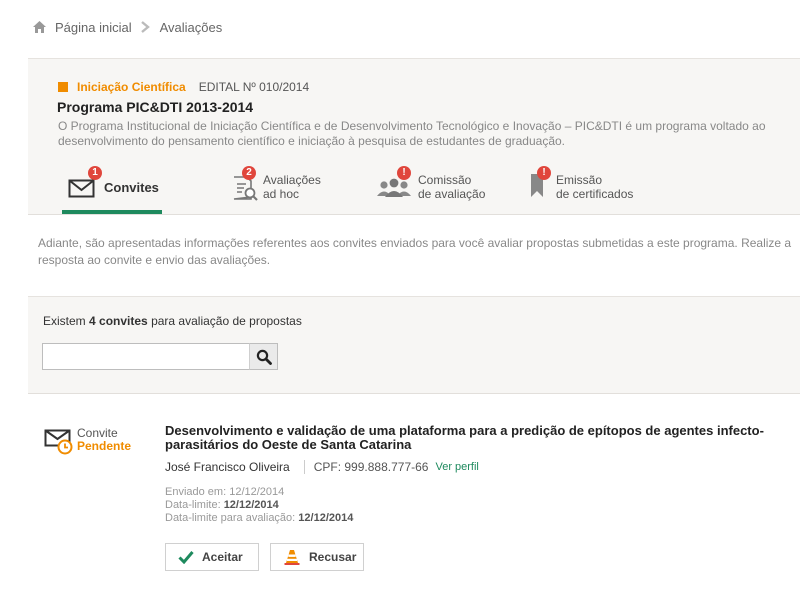  What do you see at coordinates (579, 180) in the screenshot?
I see `tab-emissao-label-line1: Emissão` at bounding box center [579, 180].